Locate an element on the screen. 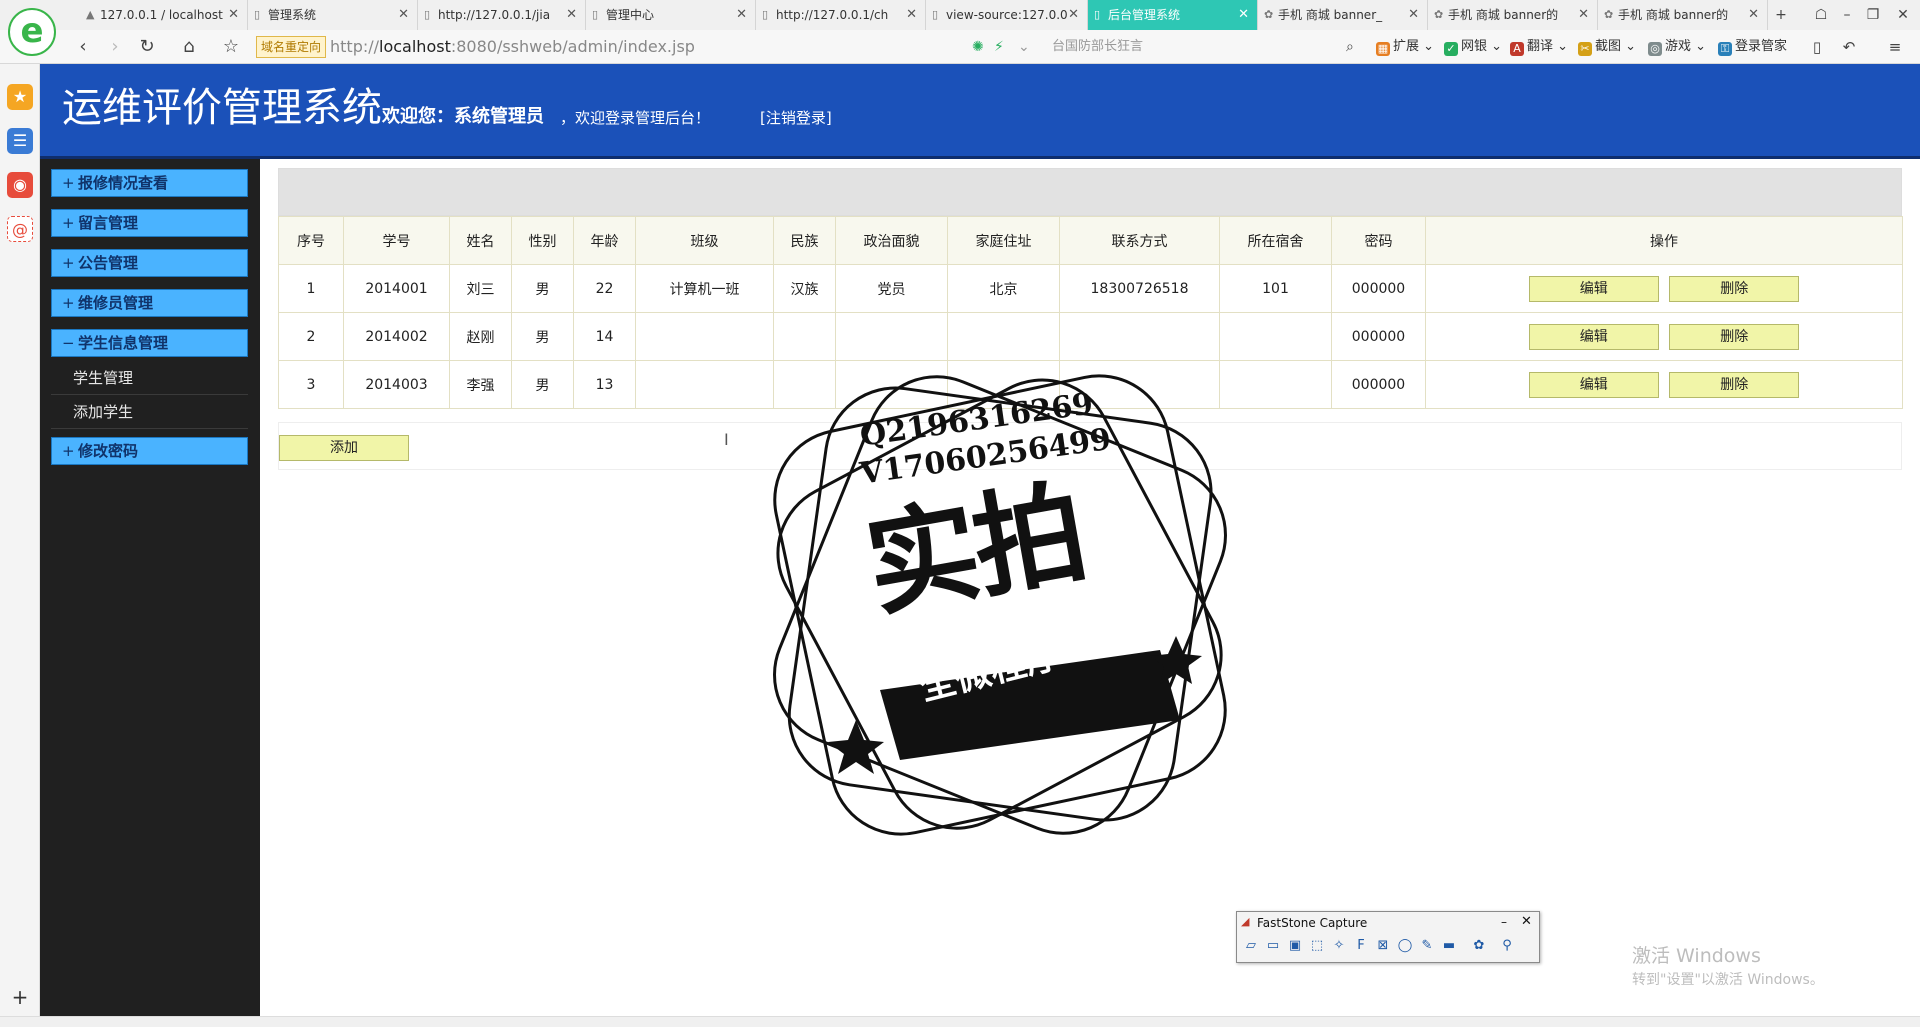 Image resolution: width=1920 pixels, height=1027 pixels. add-icon: + is located at coordinates (20, 997).